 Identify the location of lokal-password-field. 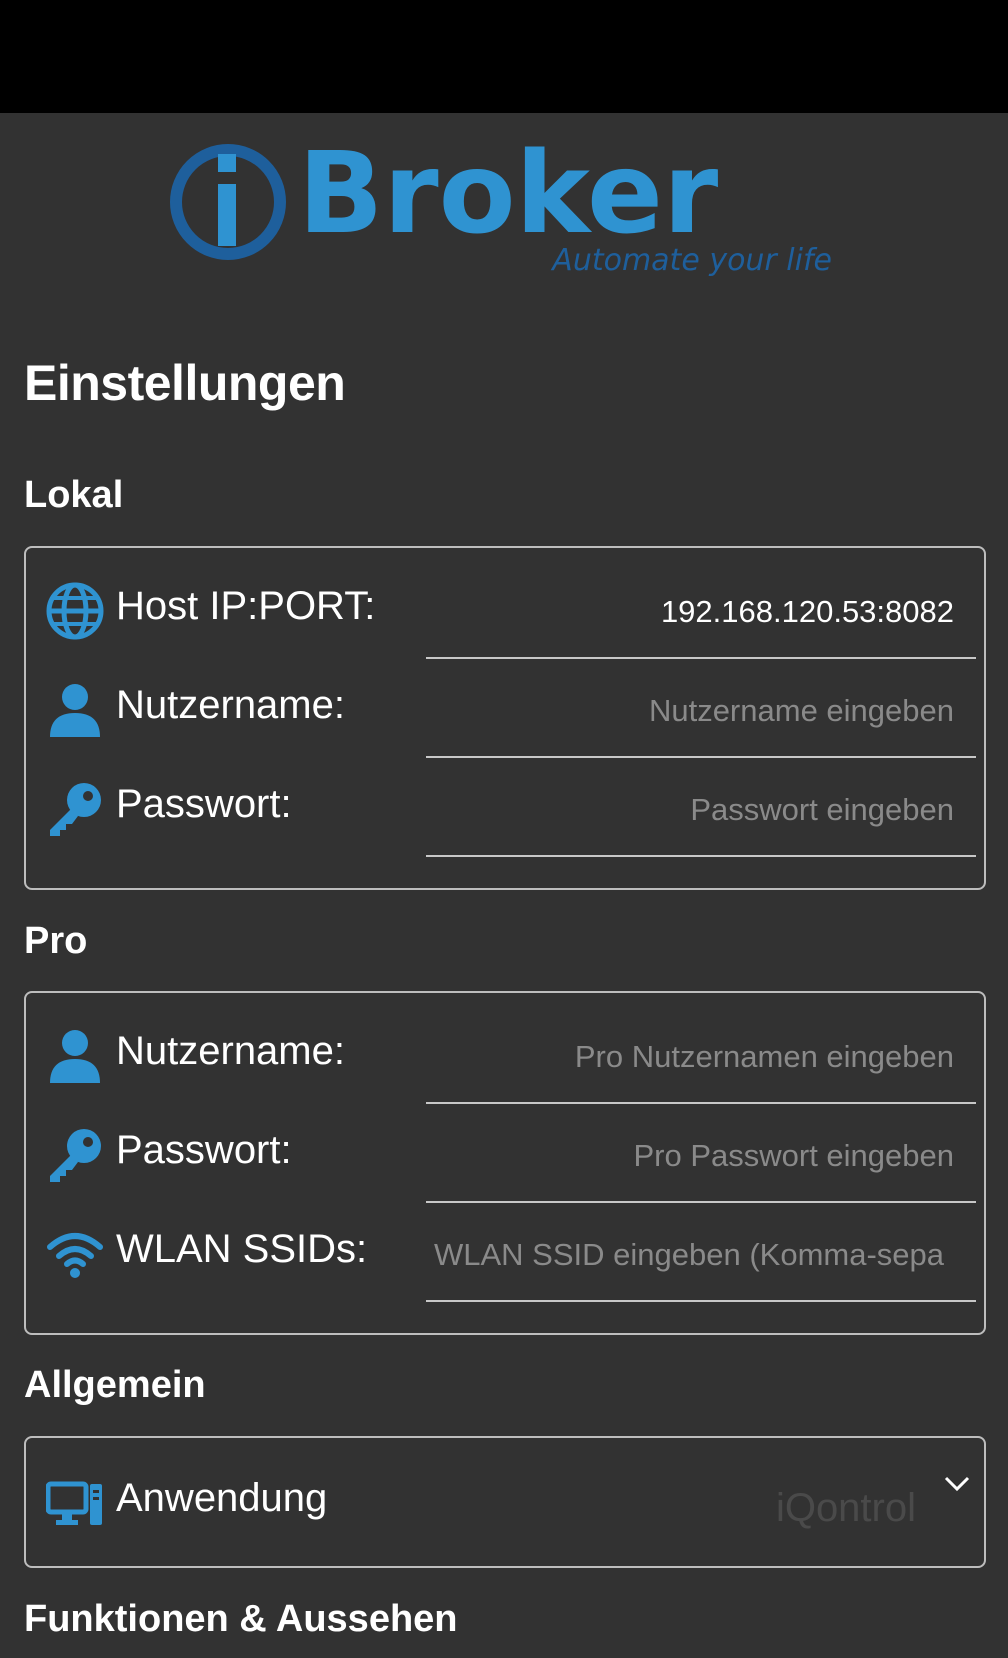
(701, 807).